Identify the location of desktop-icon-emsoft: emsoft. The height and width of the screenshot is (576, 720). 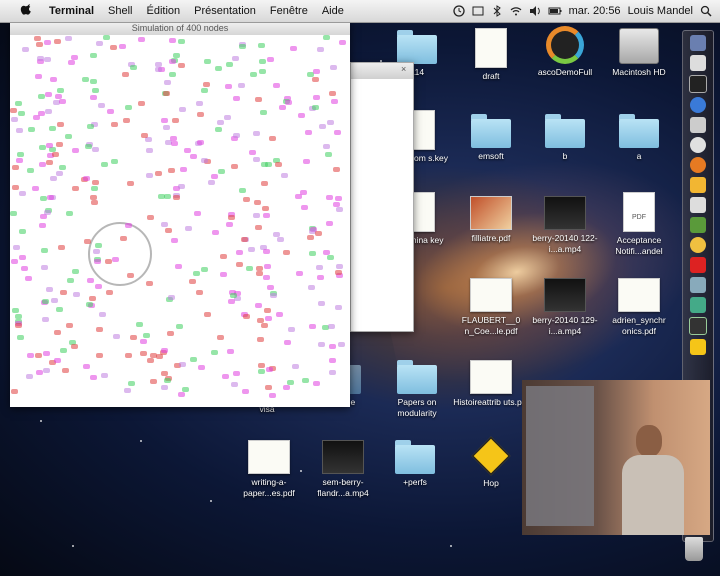
(491, 138).